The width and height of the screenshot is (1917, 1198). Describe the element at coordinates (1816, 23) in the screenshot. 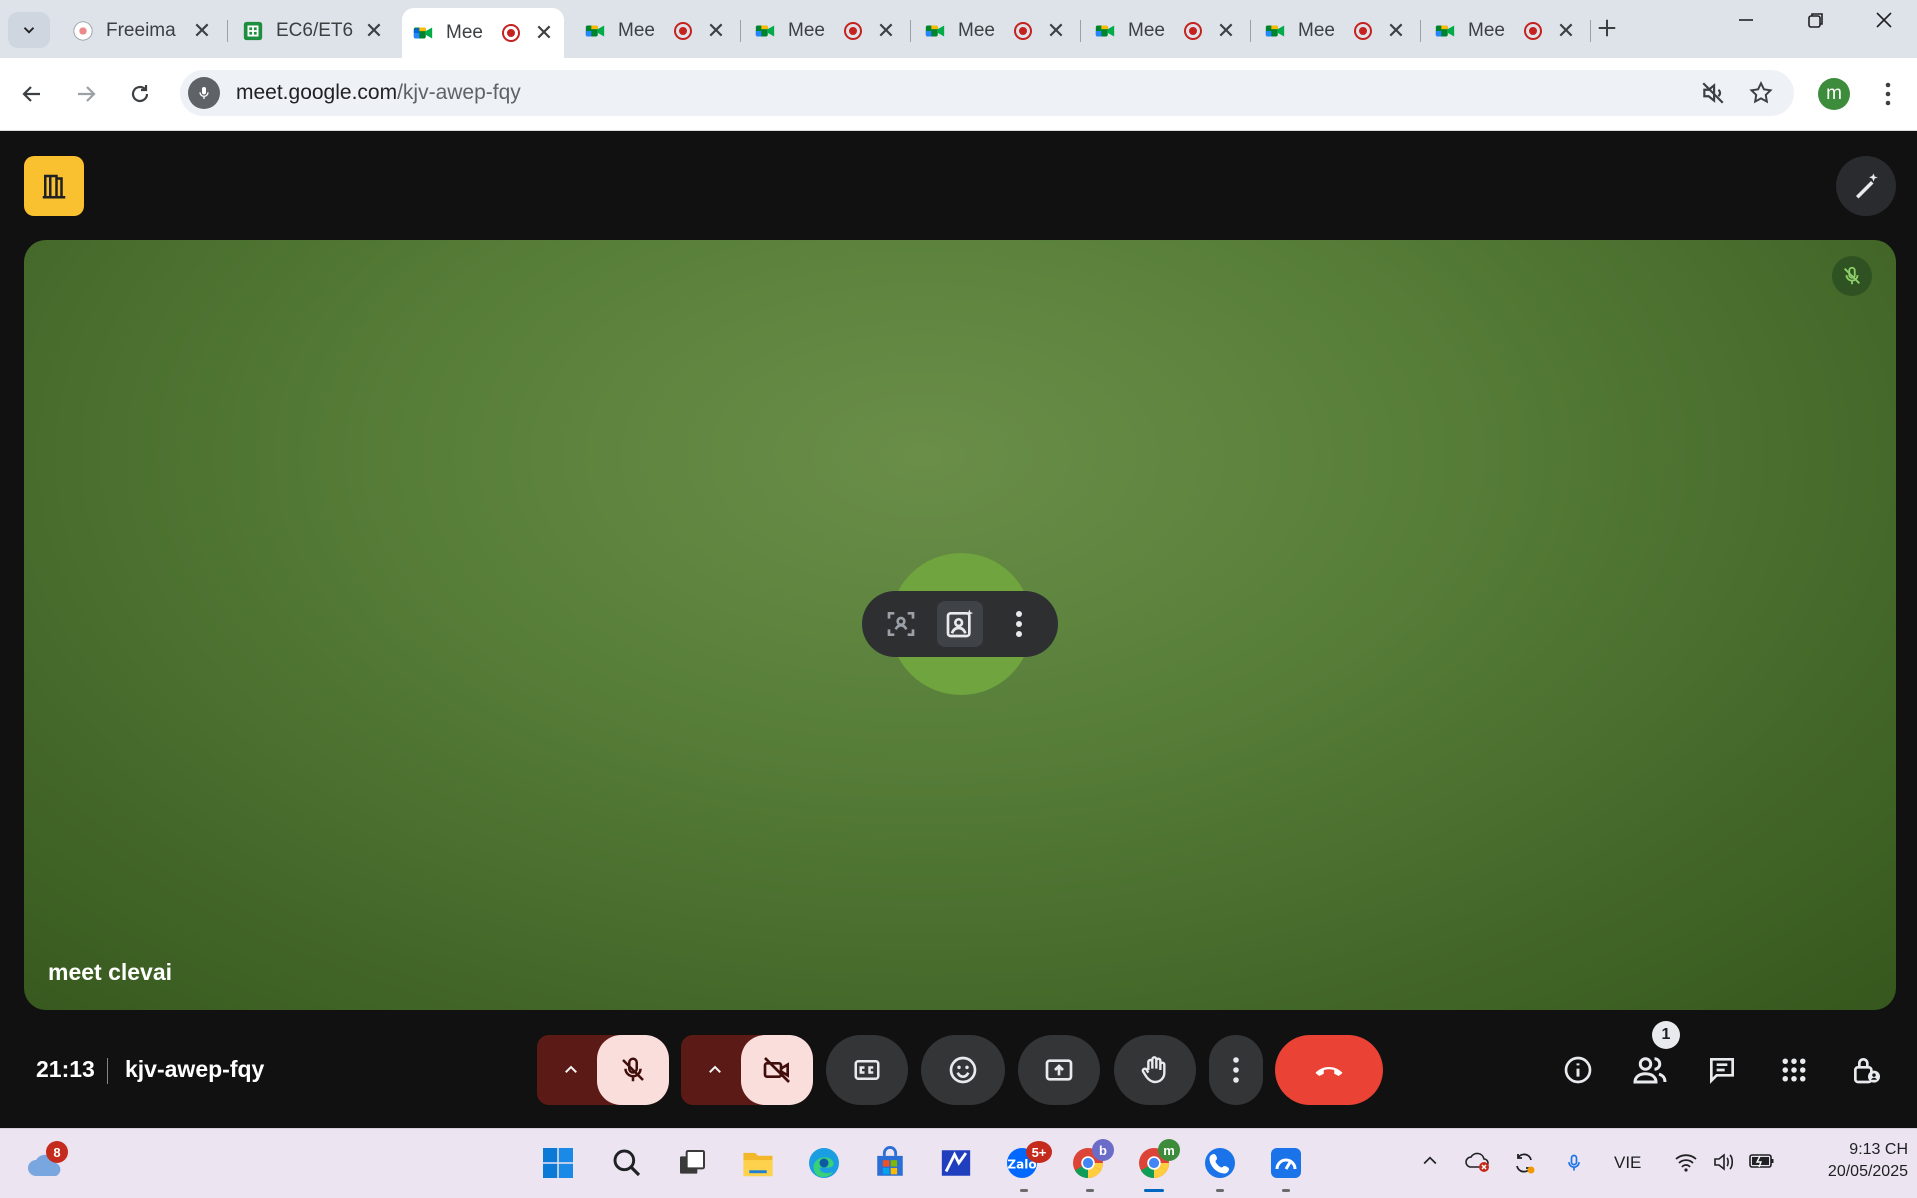

I see `restore-button` at that location.